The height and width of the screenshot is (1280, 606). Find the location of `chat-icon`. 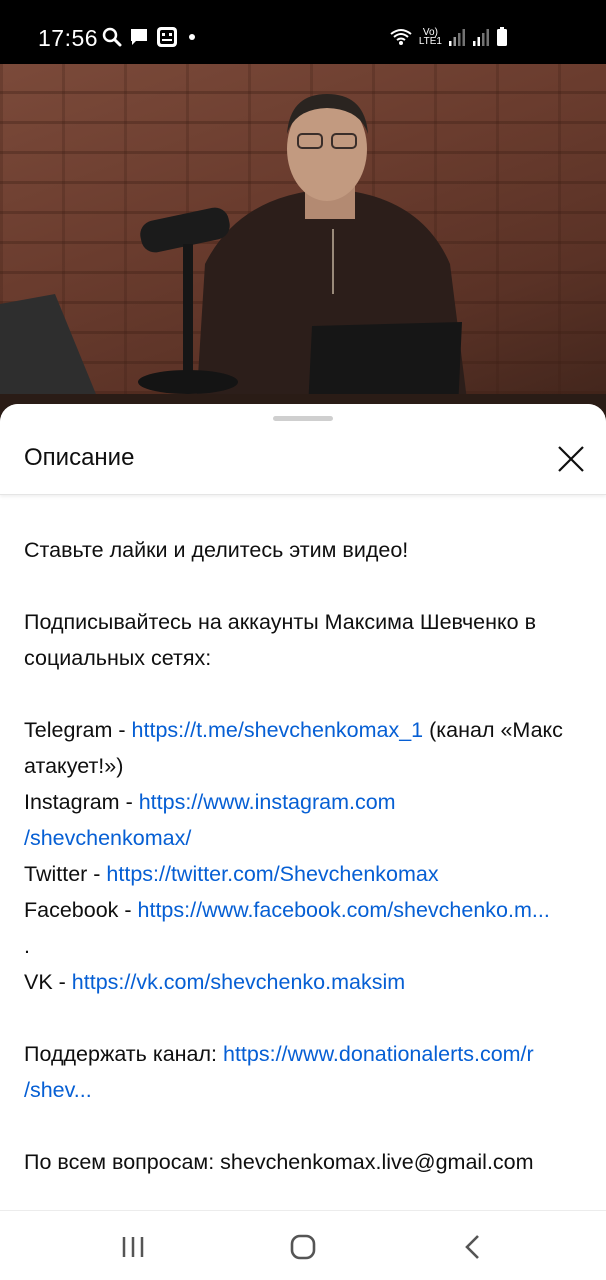

chat-icon is located at coordinates (139, 37).